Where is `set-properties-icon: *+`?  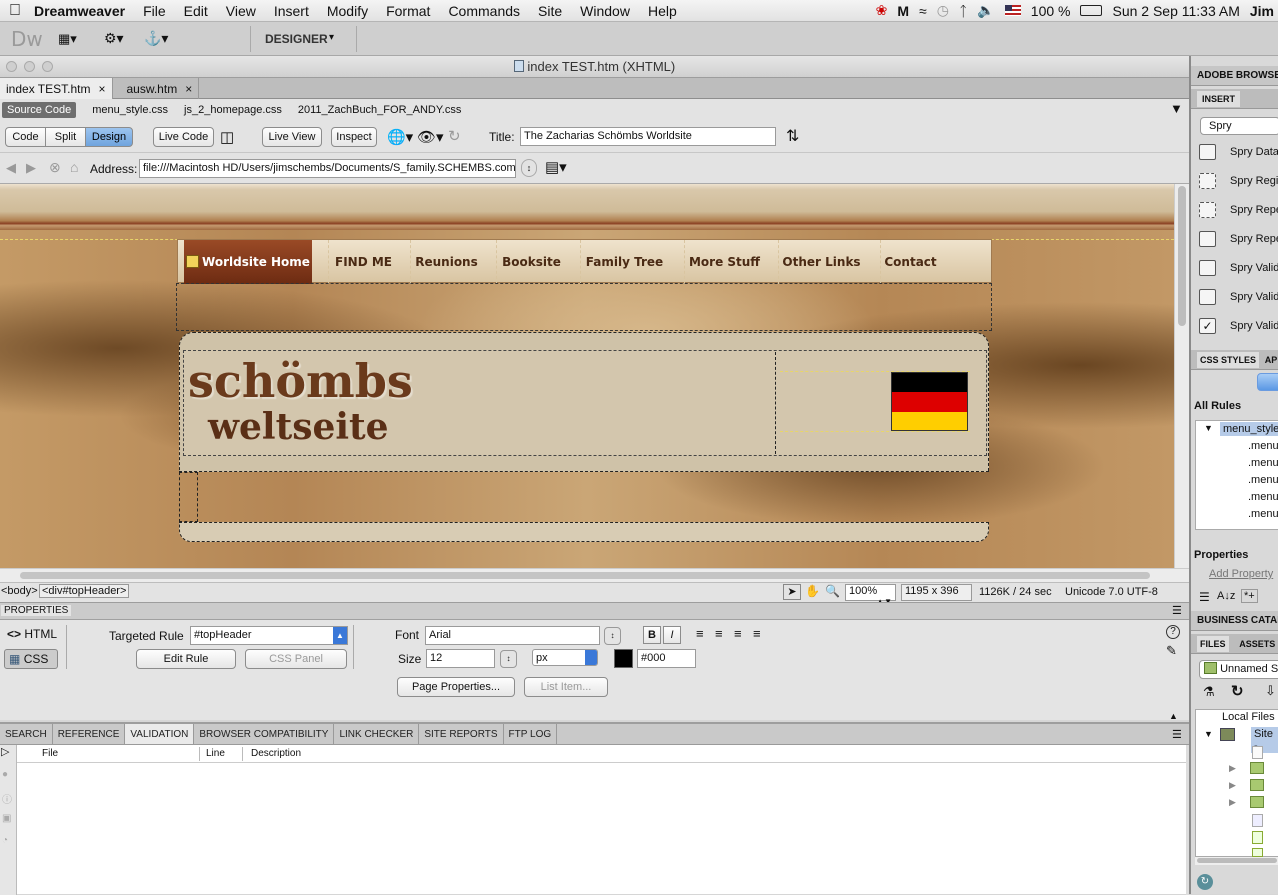 set-properties-icon: *+ is located at coordinates (1249, 596).